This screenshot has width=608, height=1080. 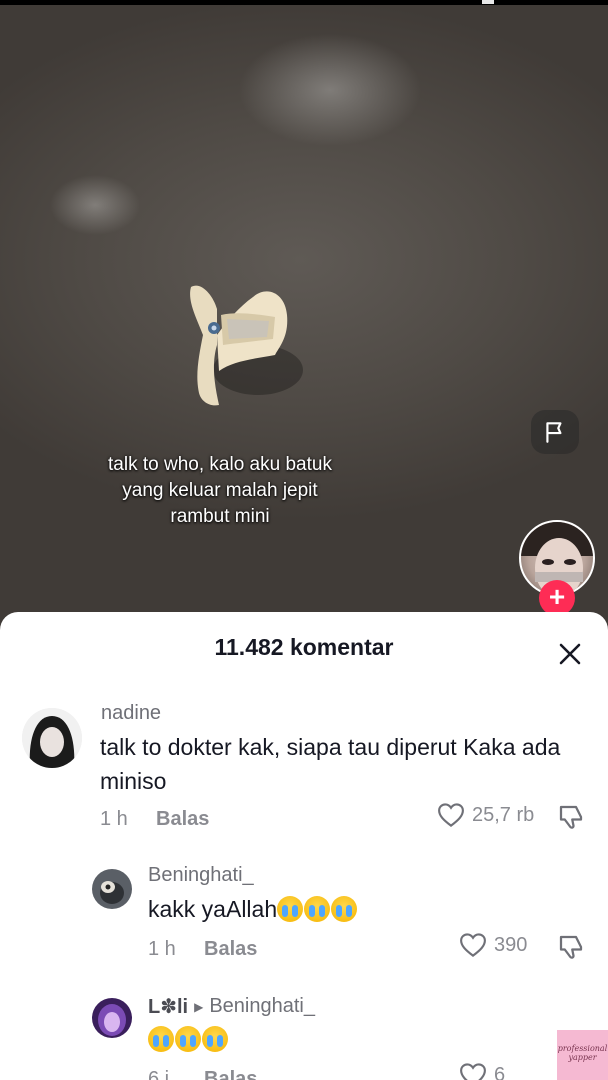 I want to click on hair-clip-image, so click(x=246, y=345).